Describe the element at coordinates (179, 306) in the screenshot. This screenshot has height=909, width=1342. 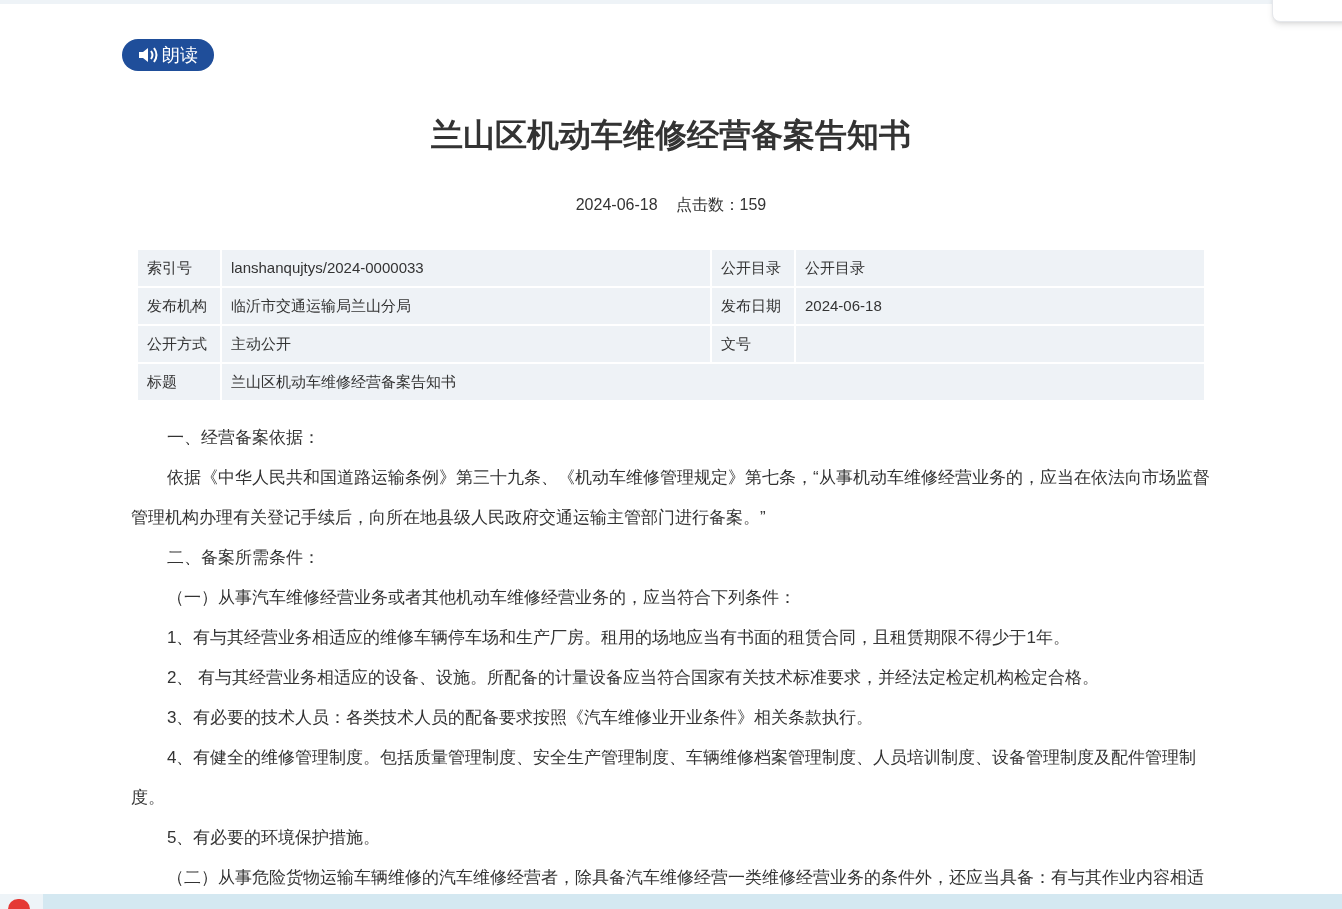
I see `table-label: 发布机构` at that location.